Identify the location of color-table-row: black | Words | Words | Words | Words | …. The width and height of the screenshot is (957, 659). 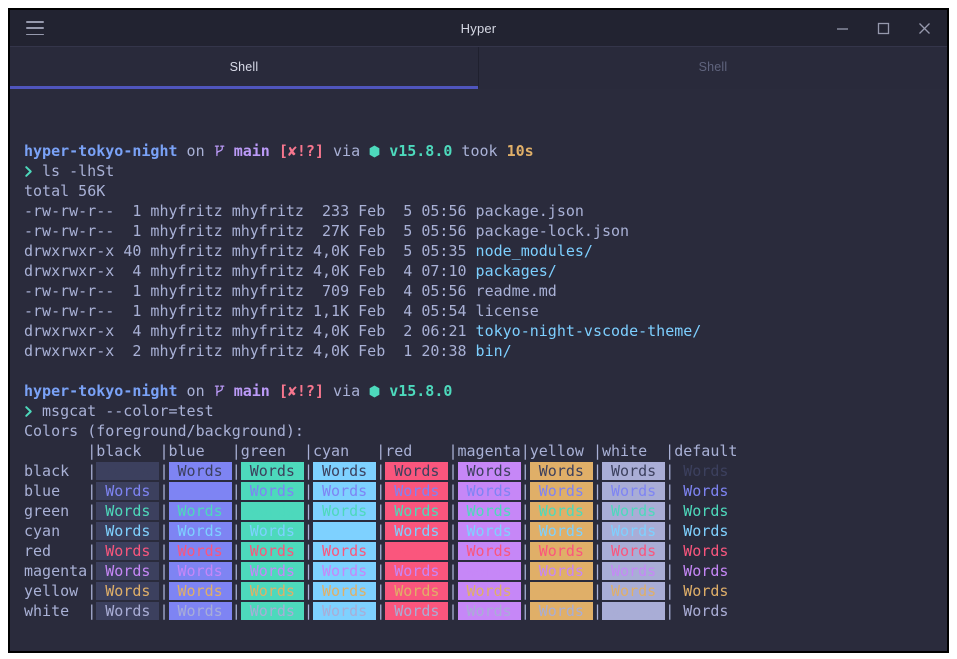
(485, 471).